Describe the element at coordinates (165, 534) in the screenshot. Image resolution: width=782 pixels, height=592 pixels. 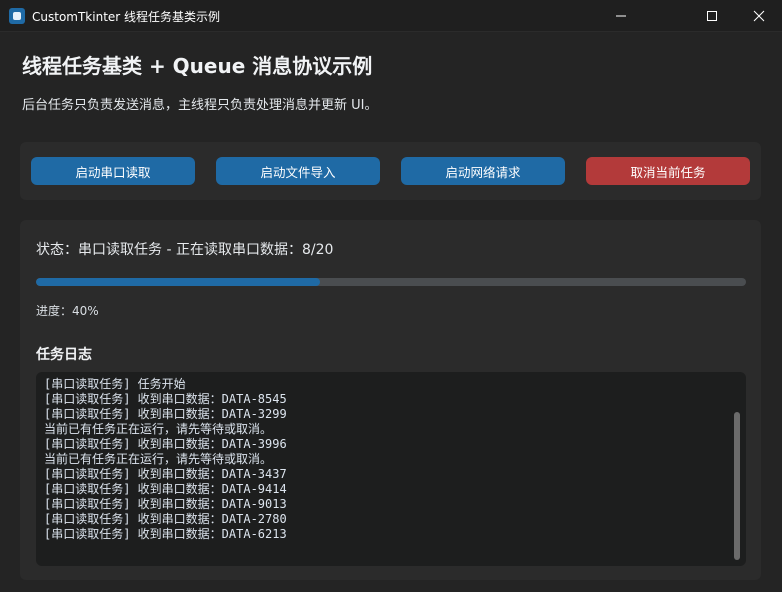
I see `log-line: [串口读取任务] 收到串口数据：DATA-6213` at that location.